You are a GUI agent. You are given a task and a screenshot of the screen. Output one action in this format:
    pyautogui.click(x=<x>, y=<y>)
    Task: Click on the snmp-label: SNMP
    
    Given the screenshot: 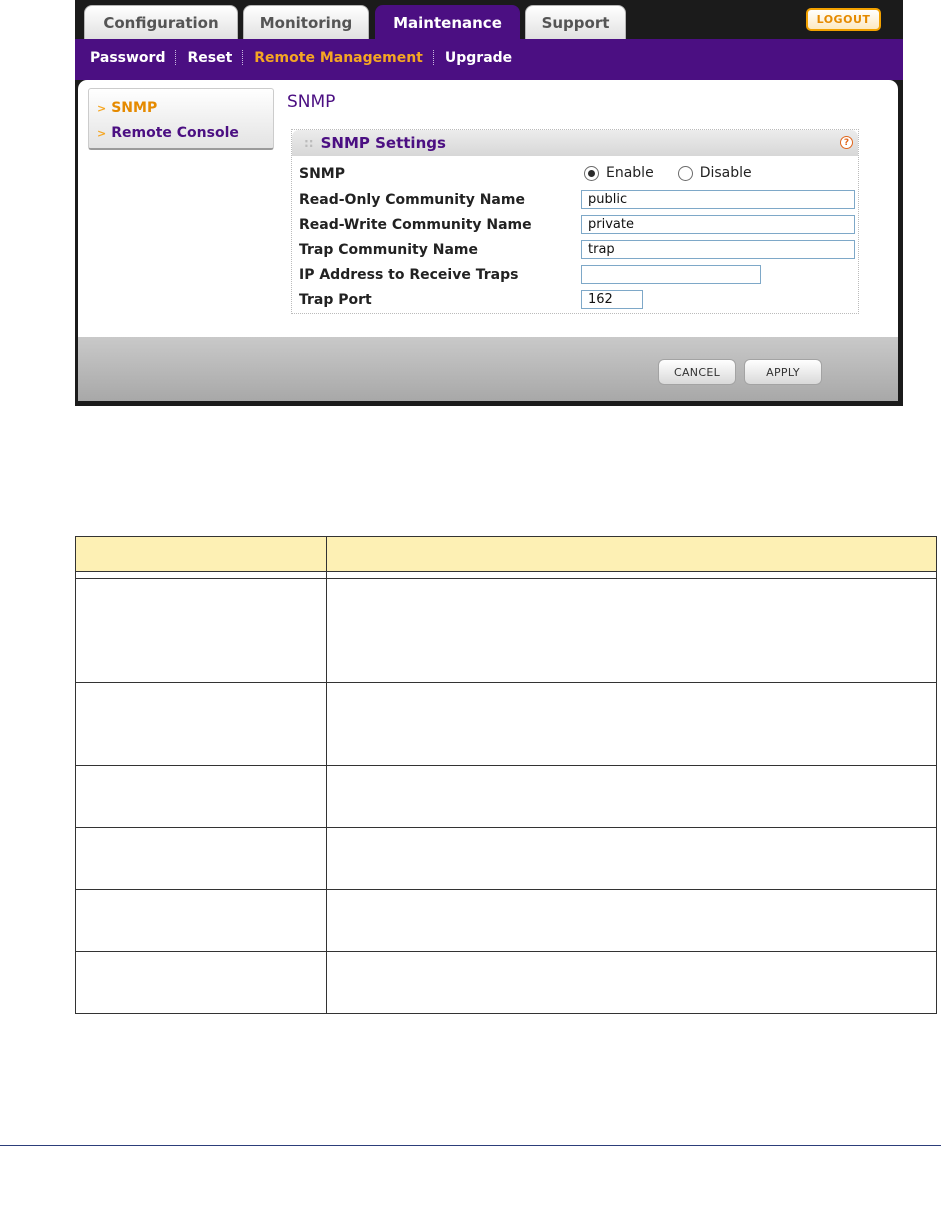 What is the action you would take?
    pyautogui.click(x=322, y=174)
    